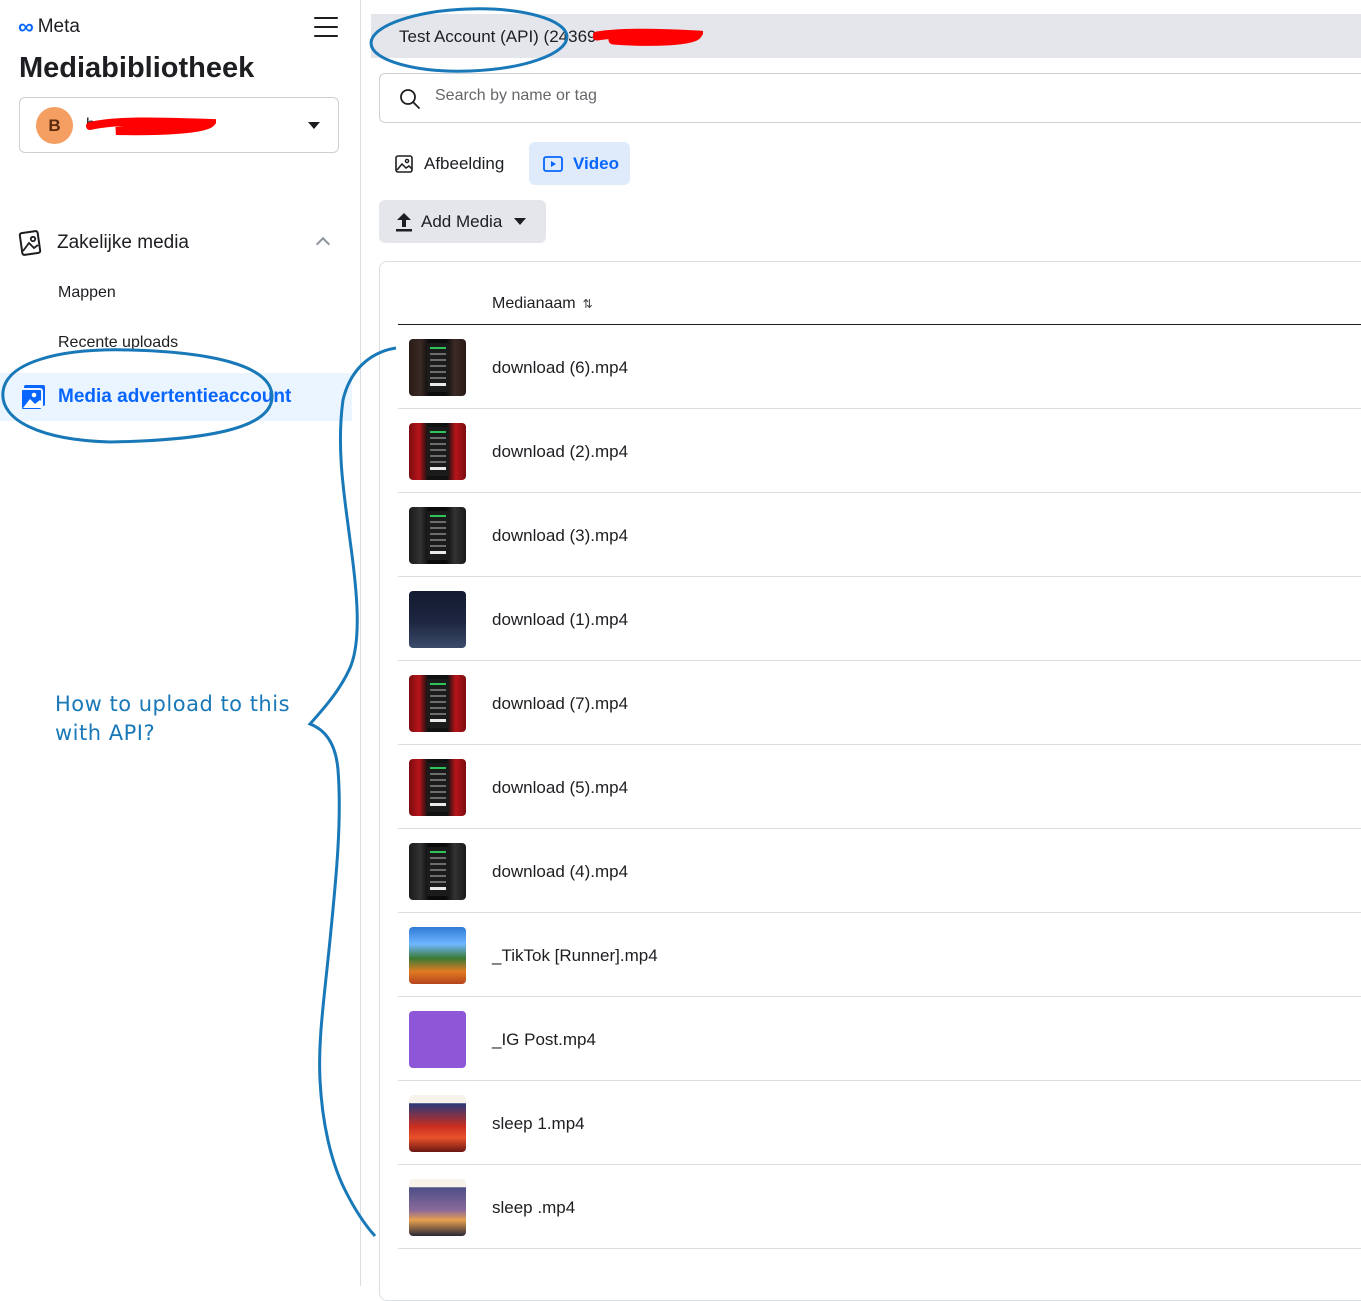  I want to click on media-name: download (7).mp4, so click(560, 703).